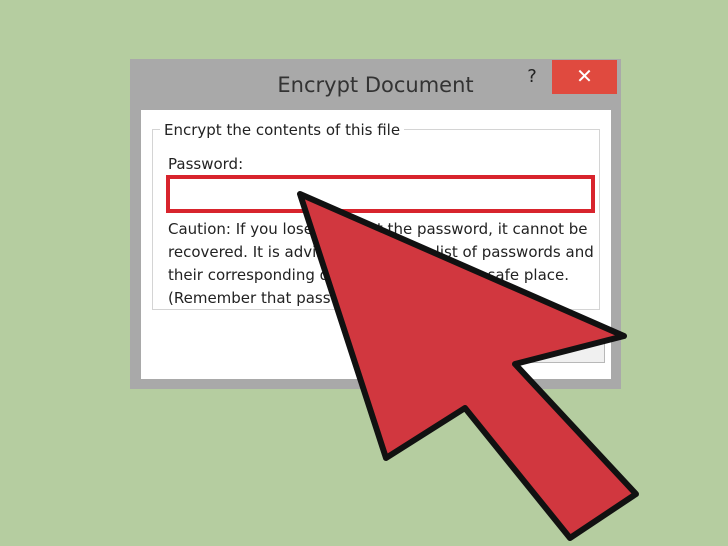 The width and height of the screenshot is (728, 546). Describe the element at coordinates (380, 194) in the screenshot. I see `password-field` at that location.